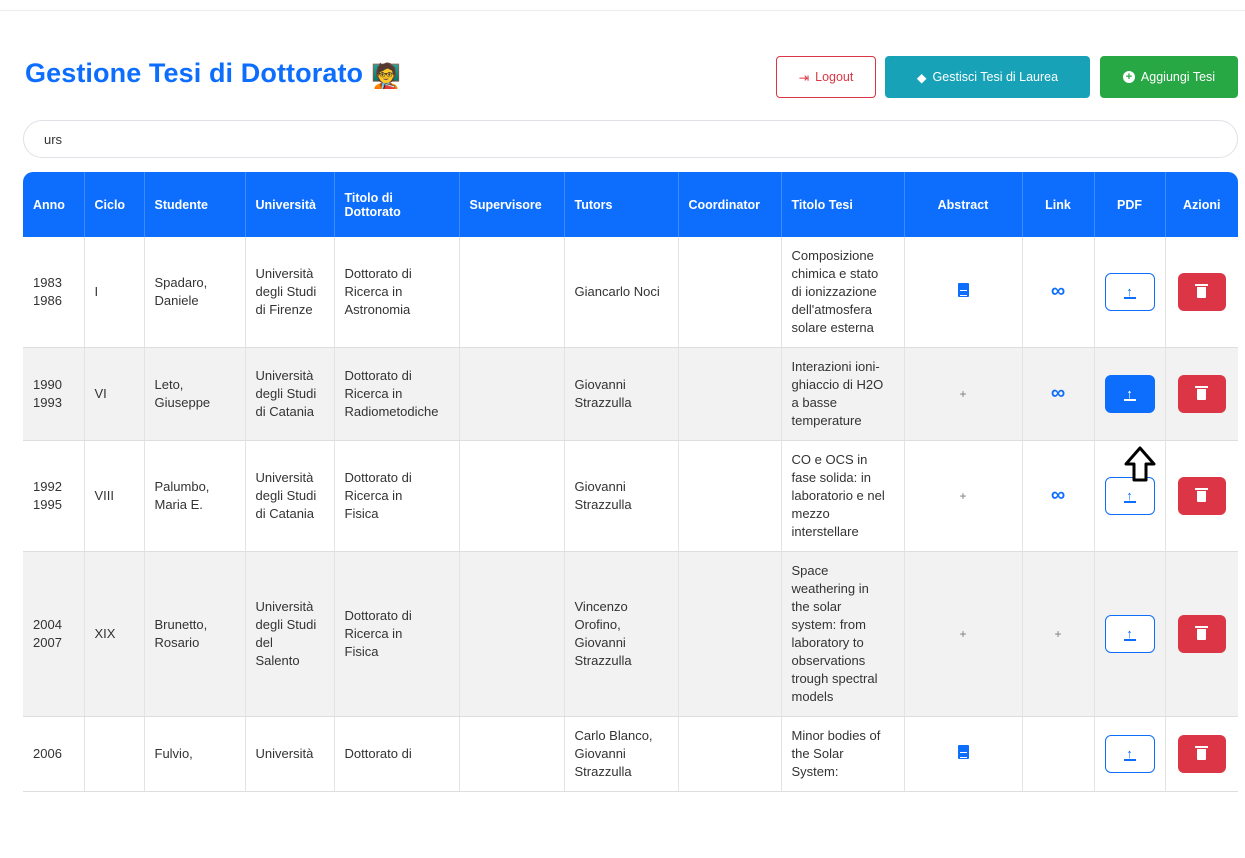 The width and height of the screenshot is (1245, 858). What do you see at coordinates (630, 139) in the screenshot?
I see `search-input` at bounding box center [630, 139].